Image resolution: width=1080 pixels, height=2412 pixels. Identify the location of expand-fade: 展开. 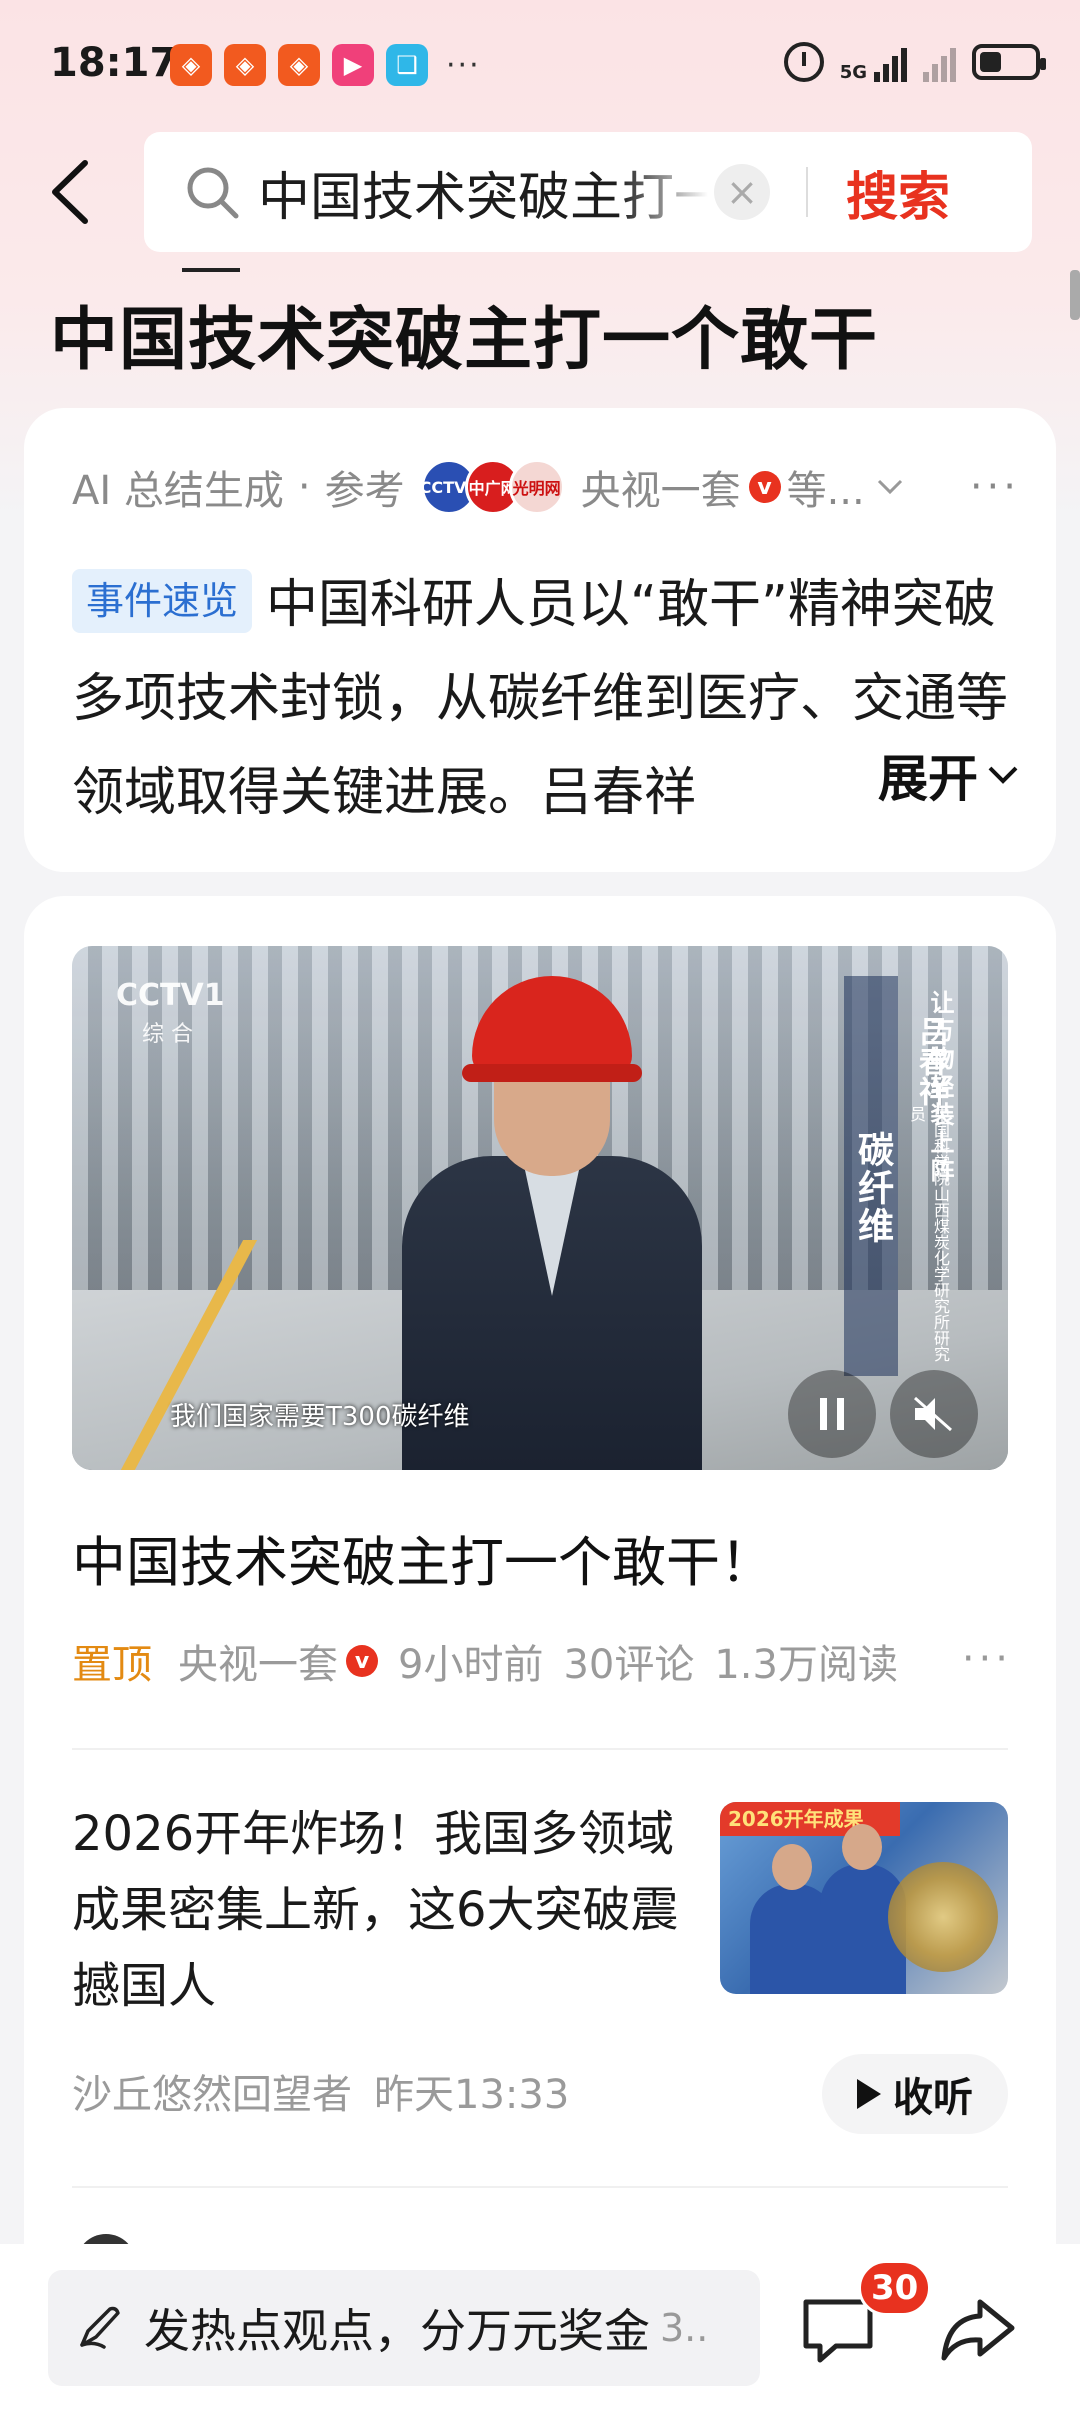
(855, 775).